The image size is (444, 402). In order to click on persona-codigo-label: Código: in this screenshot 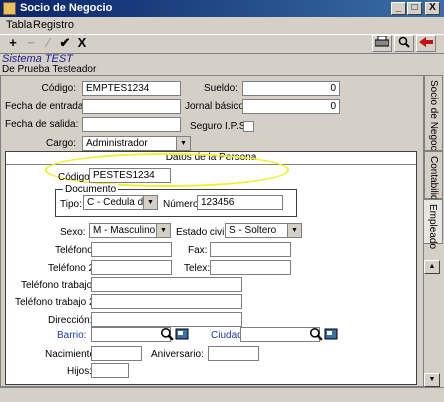, I will do `click(75, 177)`.